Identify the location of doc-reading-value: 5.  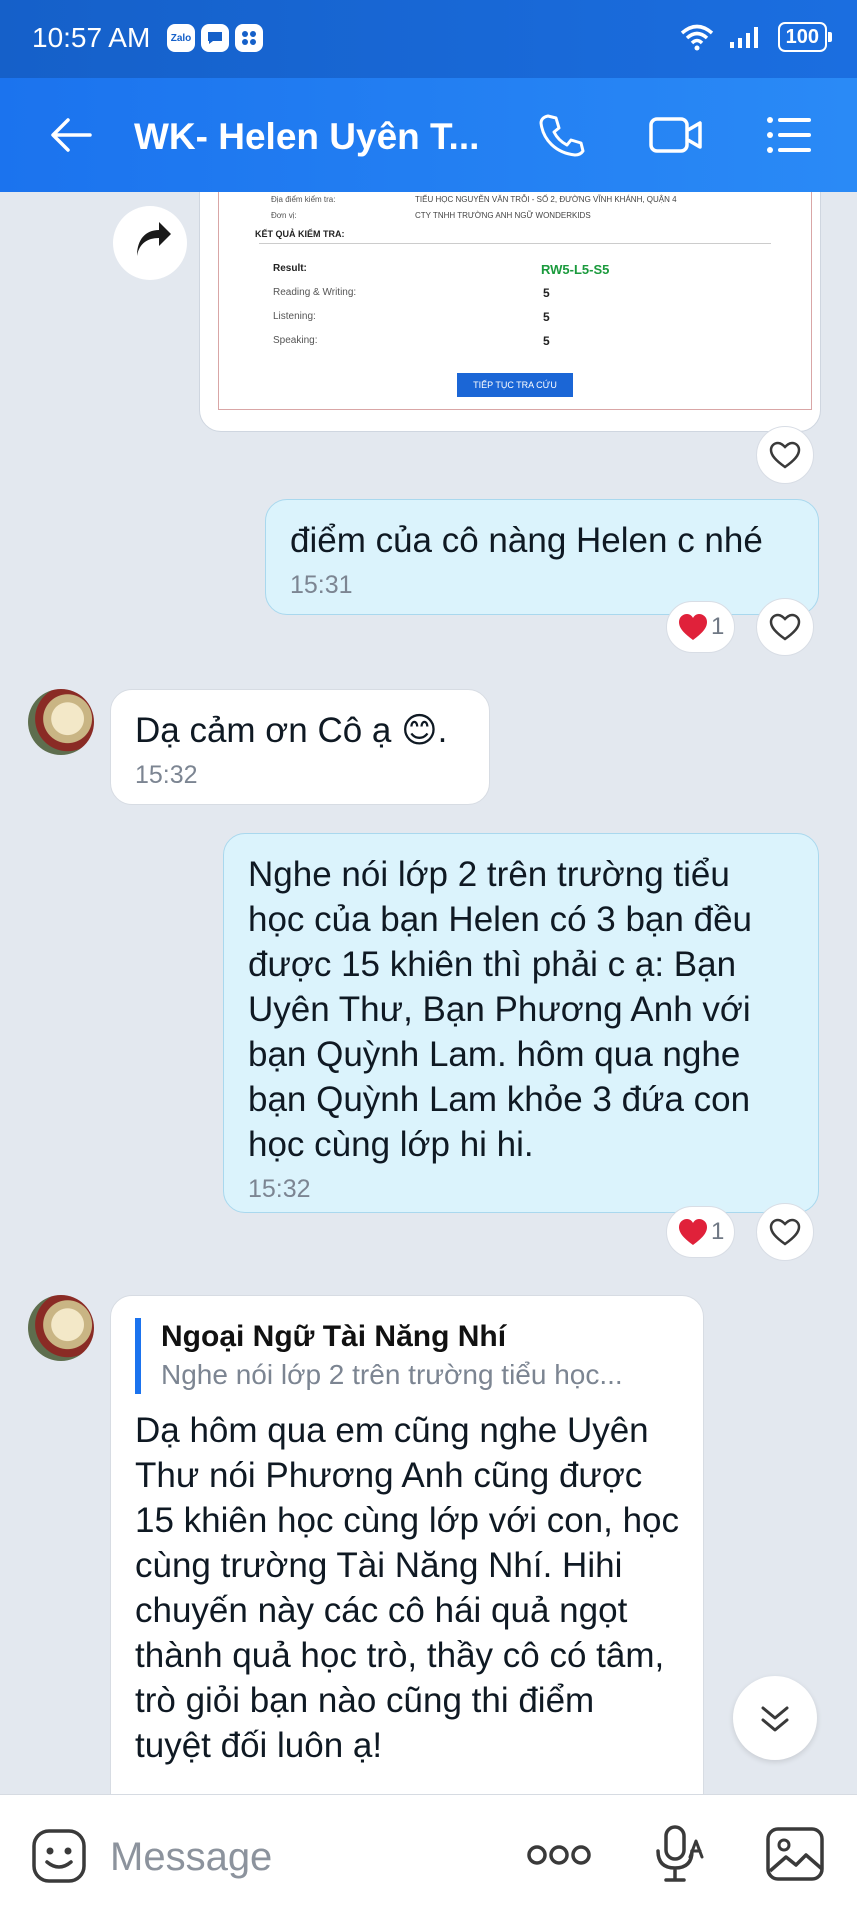
(546, 293).